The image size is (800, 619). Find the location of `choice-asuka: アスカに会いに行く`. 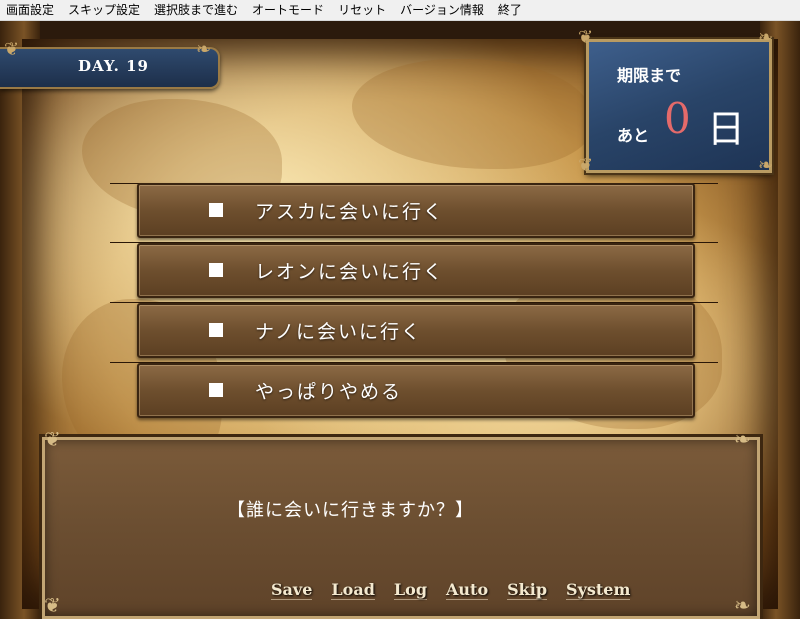

choice-asuka: アスカに会いに行く is located at coordinates (416, 210).